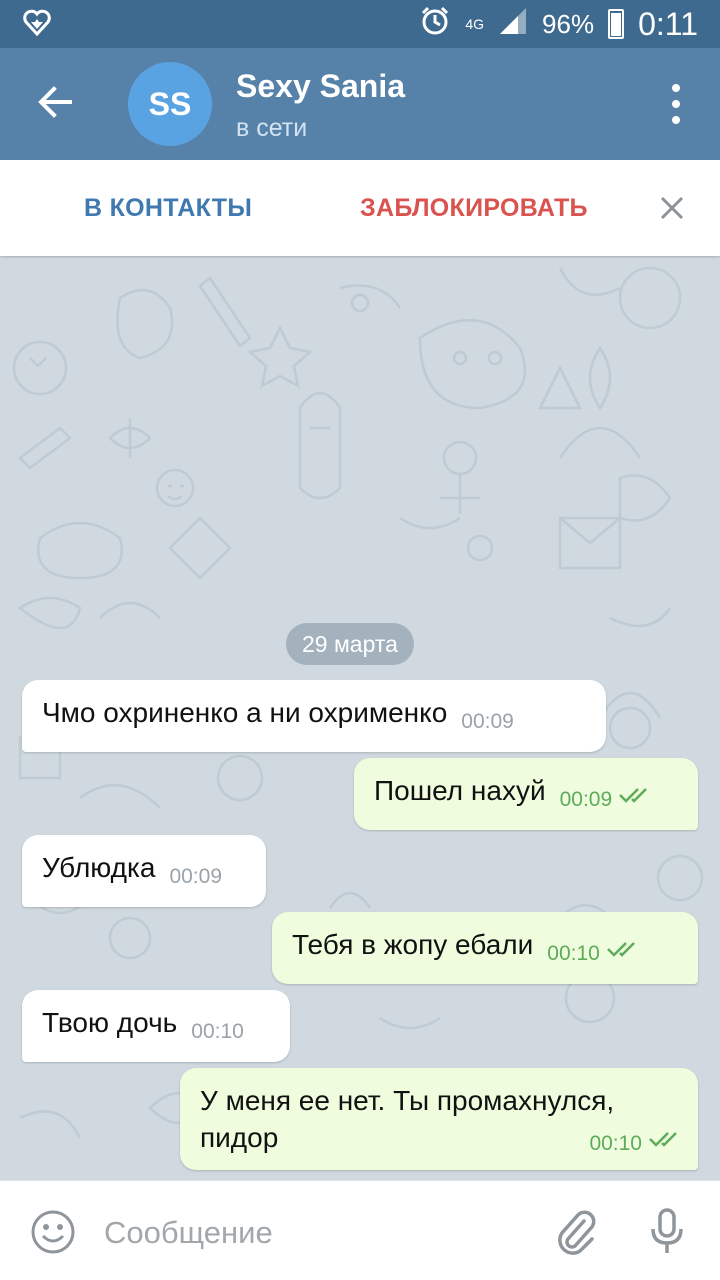 This screenshot has height=1280, width=720. Describe the element at coordinates (245, 712) in the screenshot. I see `message-text: Чмо охриненко а ни охрименко` at that location.